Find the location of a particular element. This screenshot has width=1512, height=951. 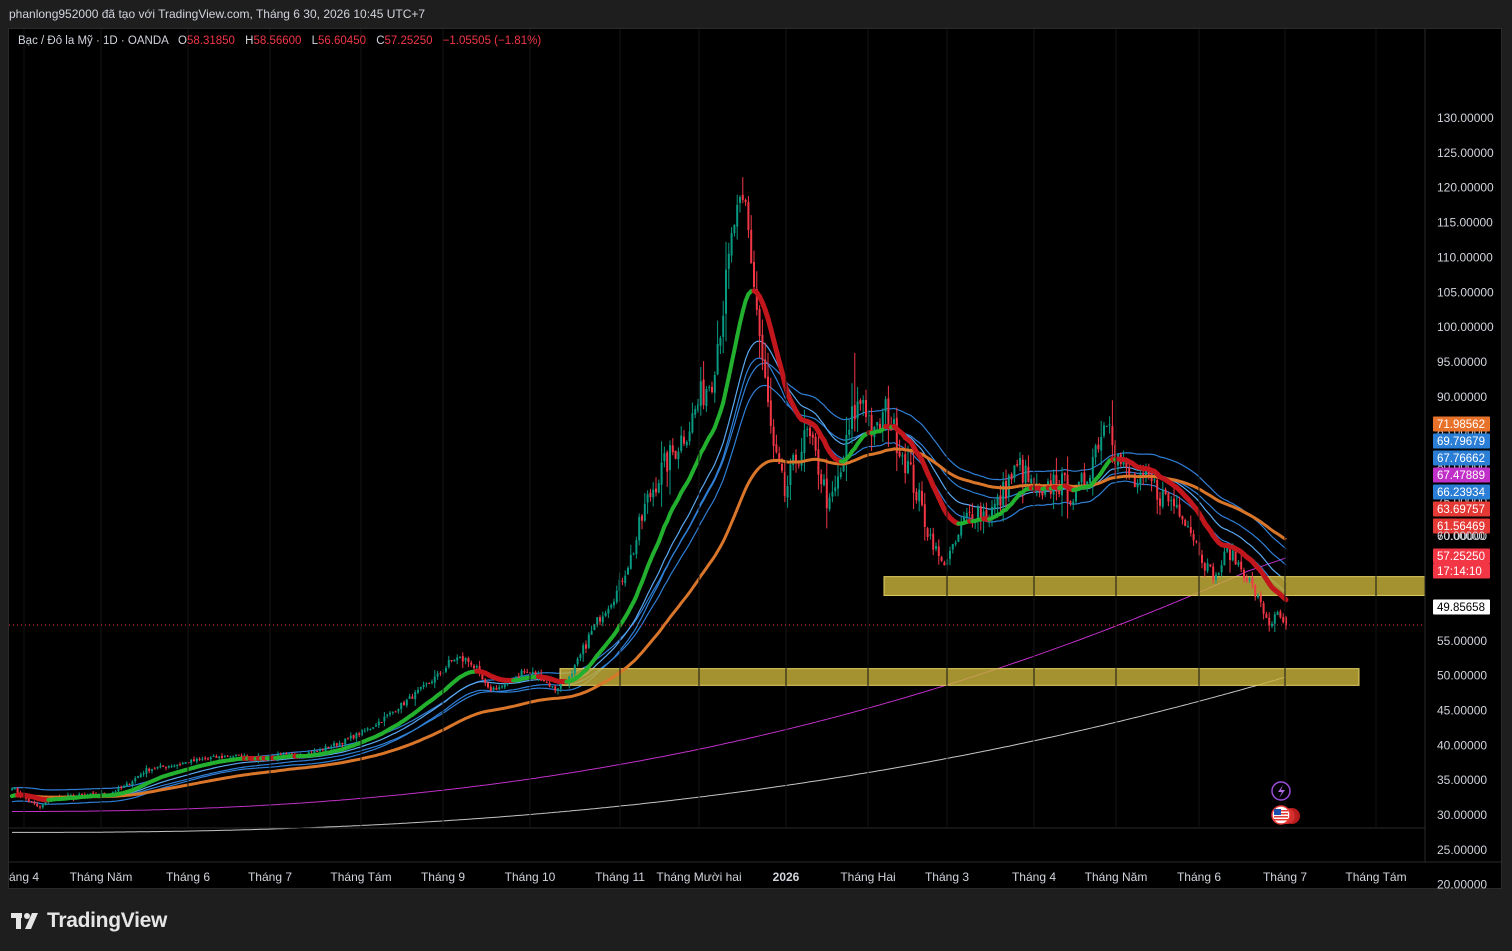

y-tick-label: 95.00000 is located at coordinates (1462, 362).